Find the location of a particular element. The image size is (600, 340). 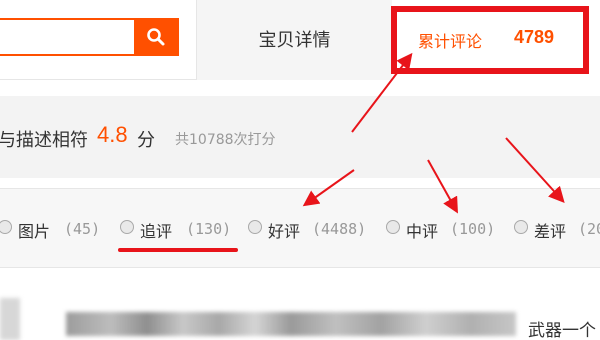

annotation-underline is located at coordinates (178, 250).